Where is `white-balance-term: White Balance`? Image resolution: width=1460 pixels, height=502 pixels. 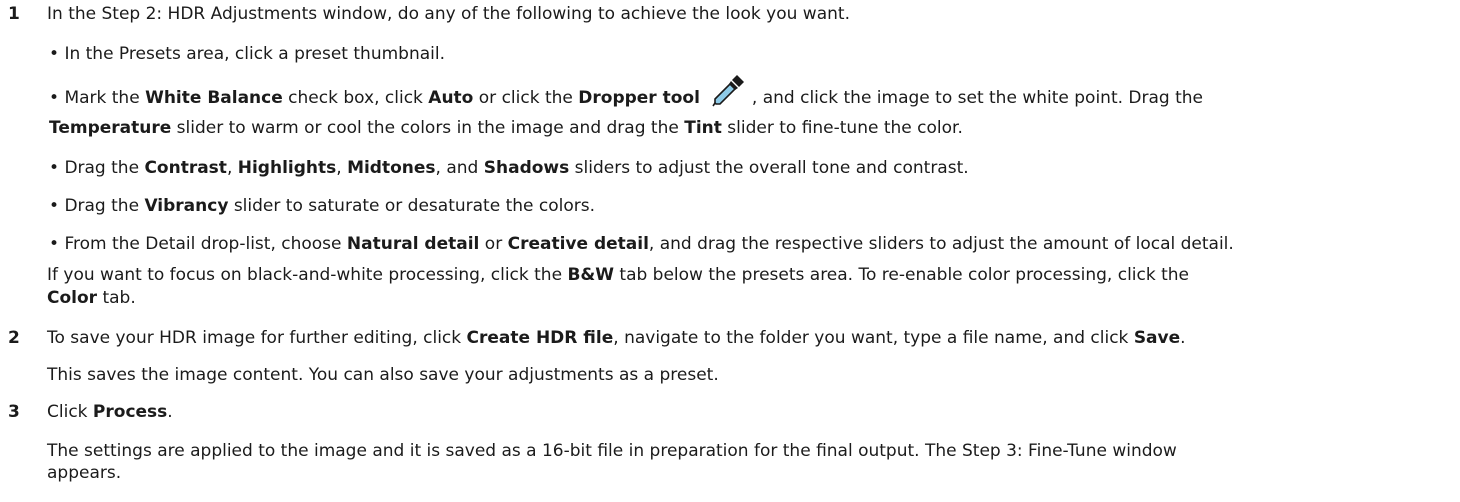 white-balance-term: White Balance is located at coordinates (214, 98).